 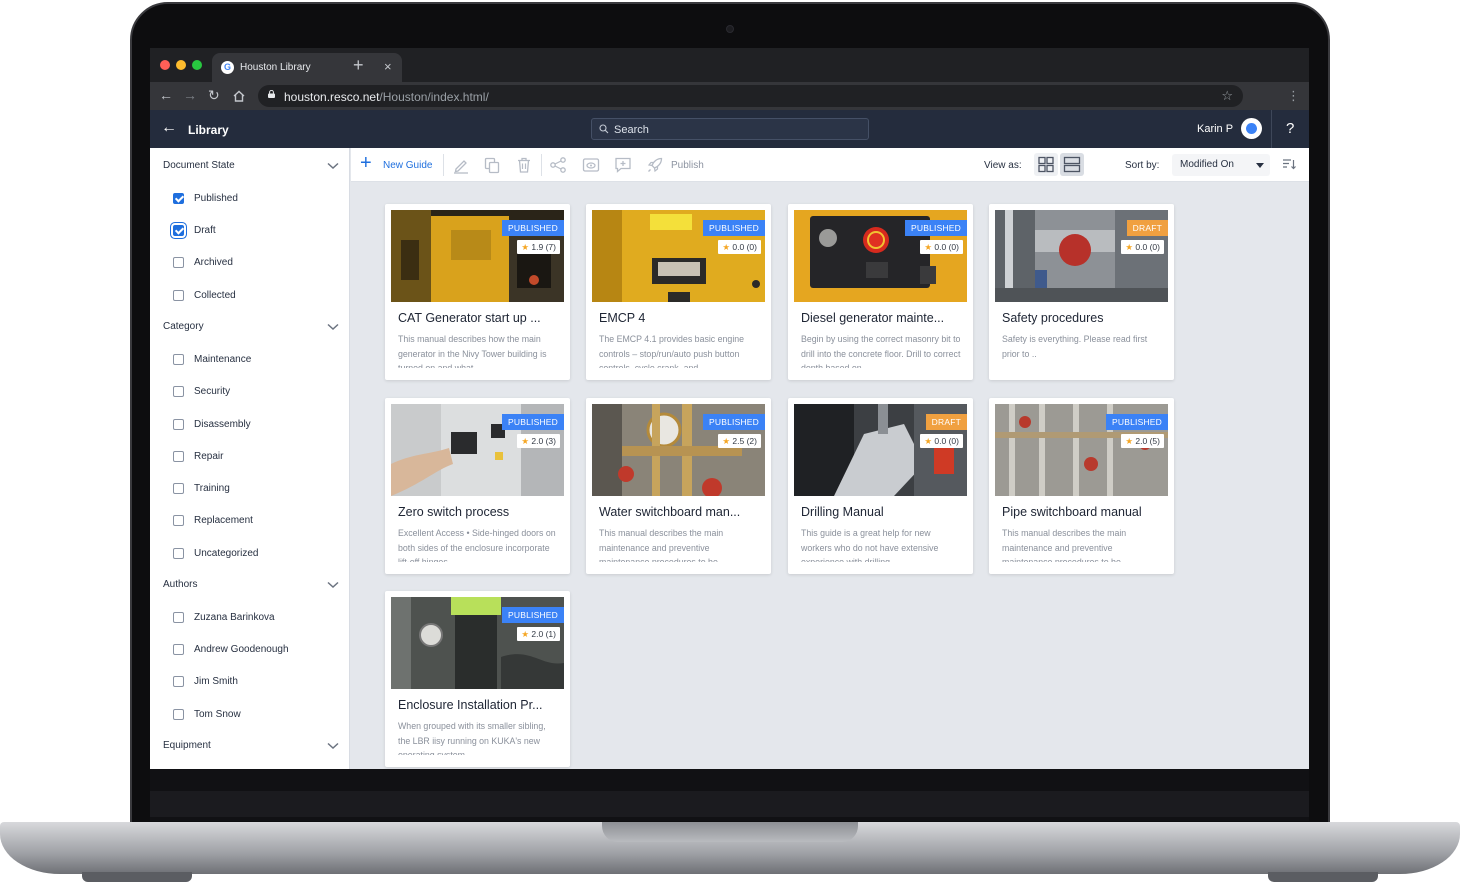 I want to click on filter-option-label: Disassembly, so click(x=222, y=424).